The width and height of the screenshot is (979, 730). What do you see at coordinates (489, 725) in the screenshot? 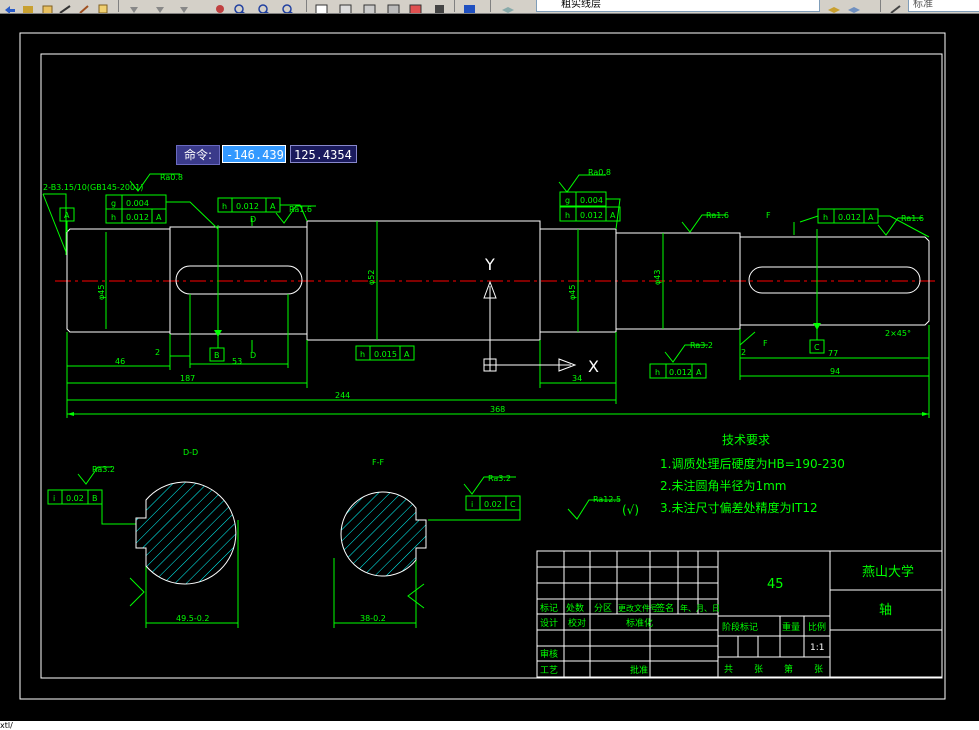
I see `command-line: xtl/` at bounding box center [489, 725].